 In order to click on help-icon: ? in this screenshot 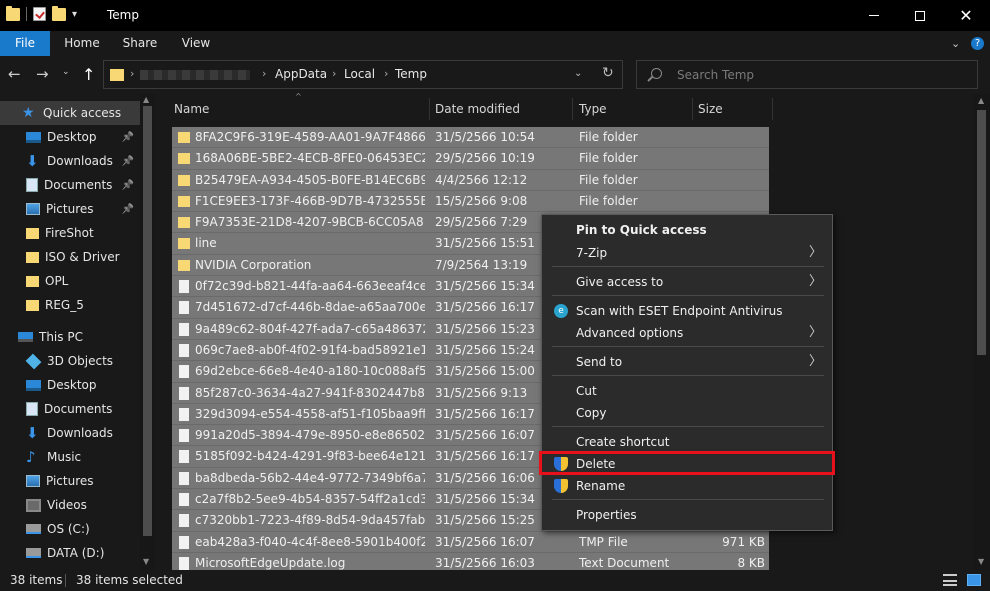, I will do `click(977, 43)`.